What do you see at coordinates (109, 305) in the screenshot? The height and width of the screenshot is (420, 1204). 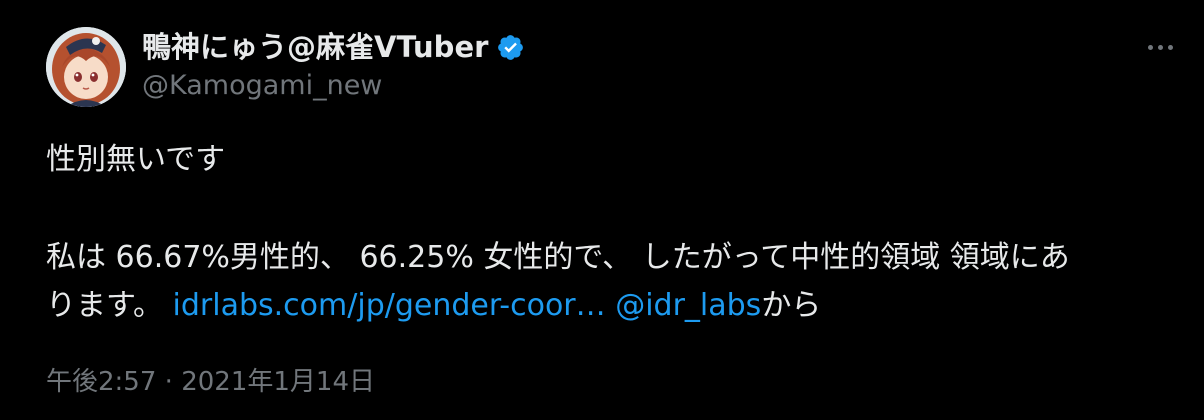 I see `tweet-text-segment: ります。` at bounding box center [109, 305].